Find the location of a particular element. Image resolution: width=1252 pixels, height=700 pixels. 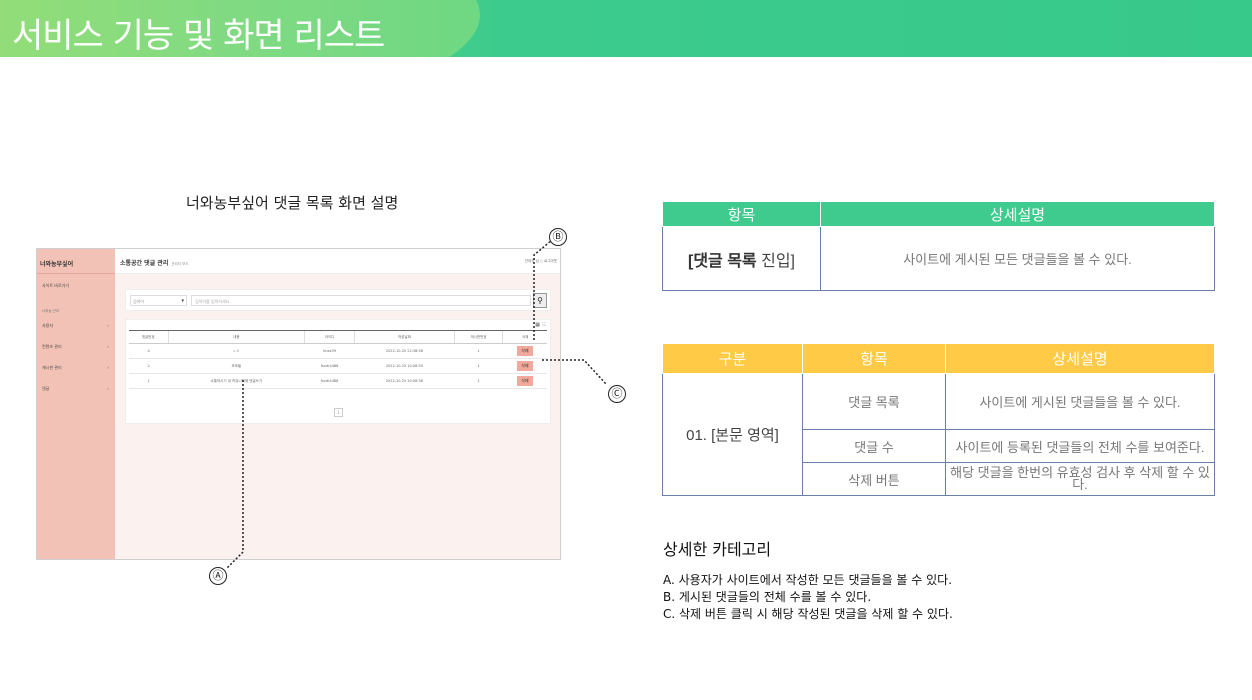

view-toggle-icons: ▦ ☷ is located at coordinates (540, 325).